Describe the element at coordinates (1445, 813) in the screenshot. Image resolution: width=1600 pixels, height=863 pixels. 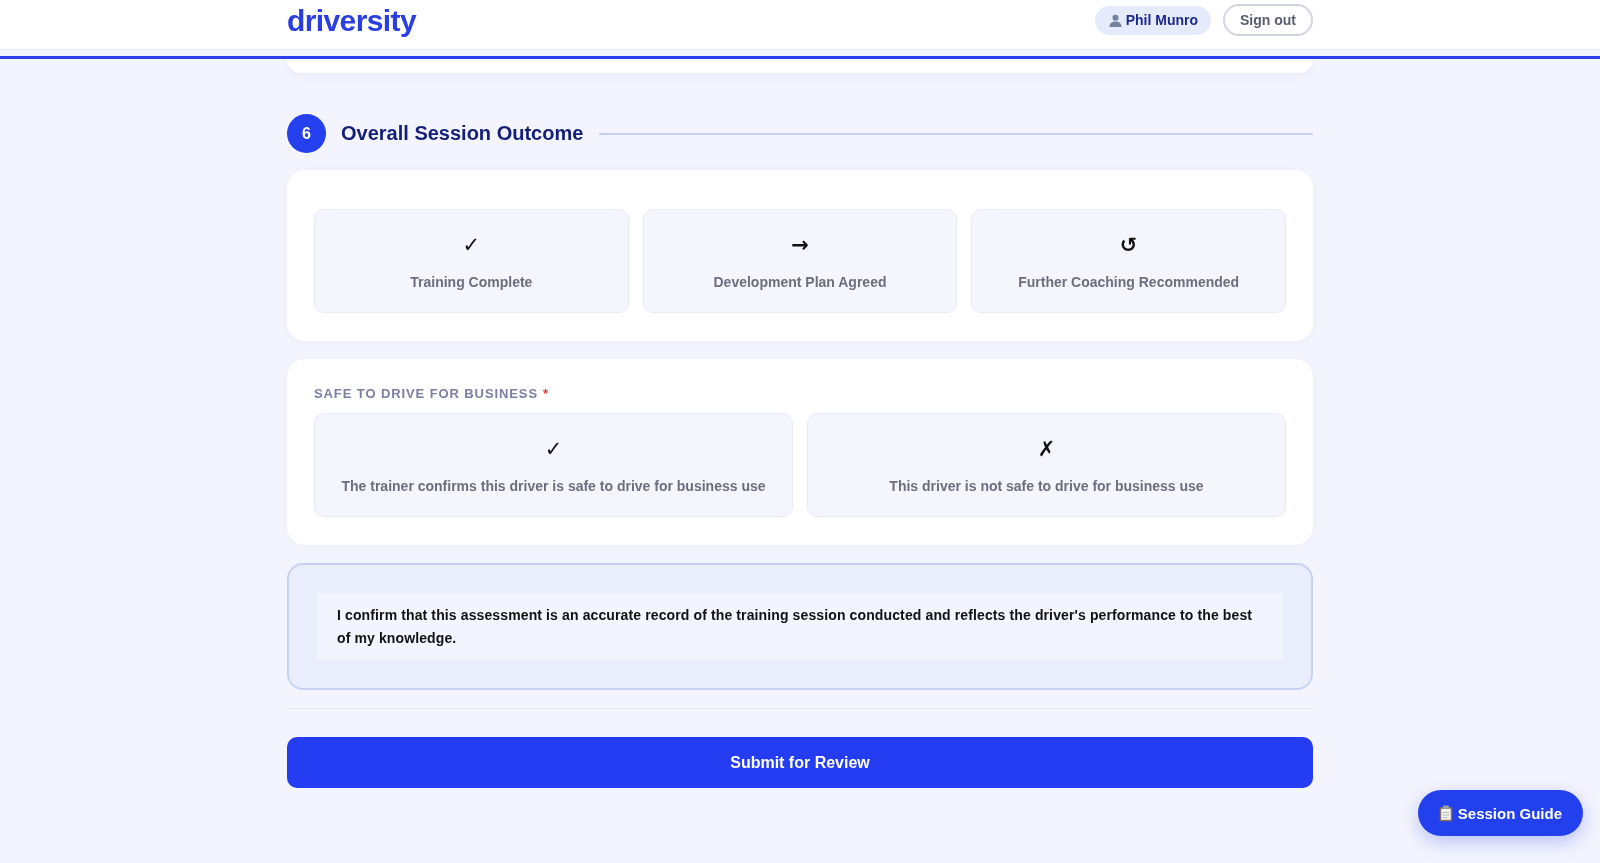
I see `clipboard-icon` at that location.